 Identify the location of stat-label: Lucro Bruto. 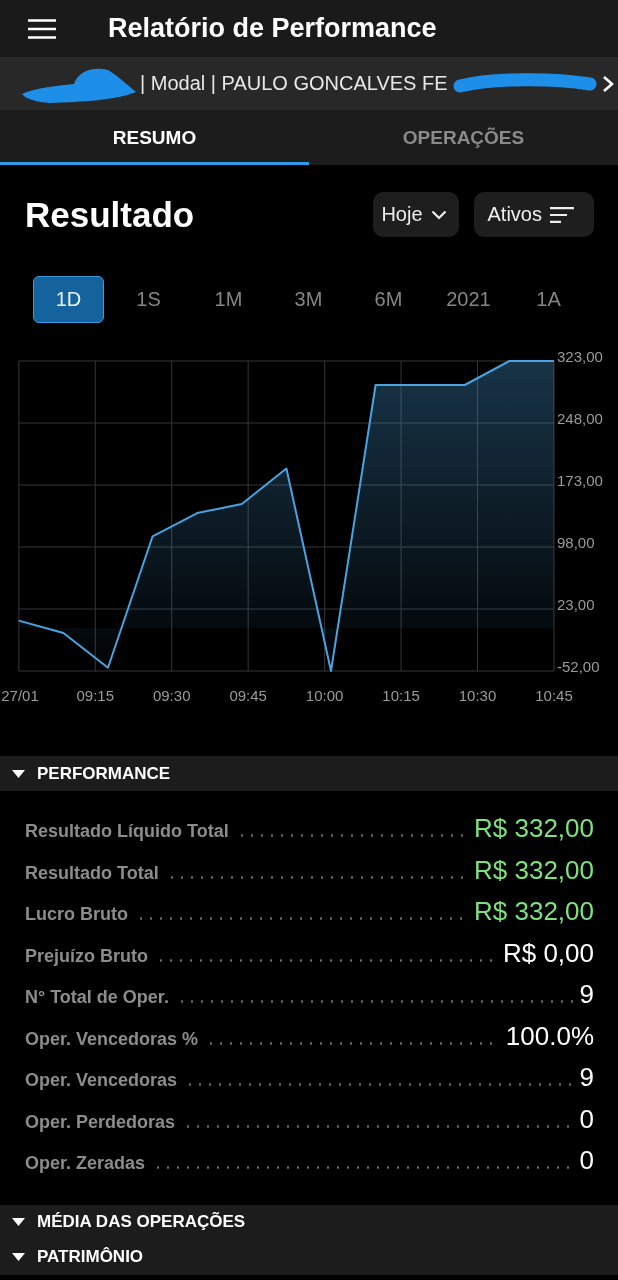
(76, 914).